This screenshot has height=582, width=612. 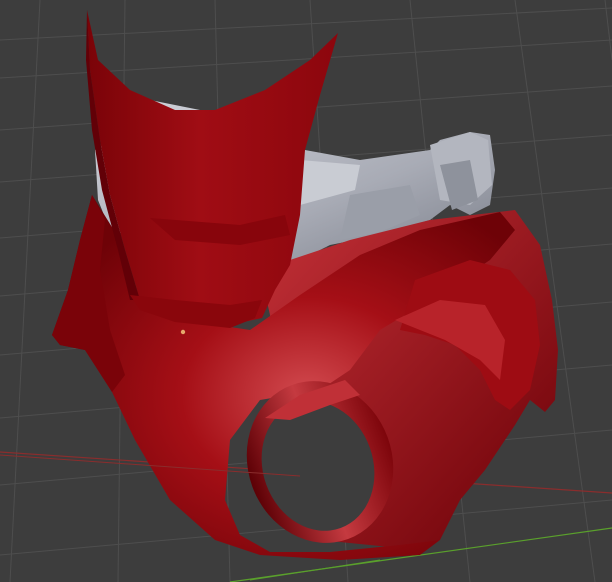 What do you see at coordinates (183, 332) in the screenshot?
I see `origin-marker` at bounding box center [183, 332].